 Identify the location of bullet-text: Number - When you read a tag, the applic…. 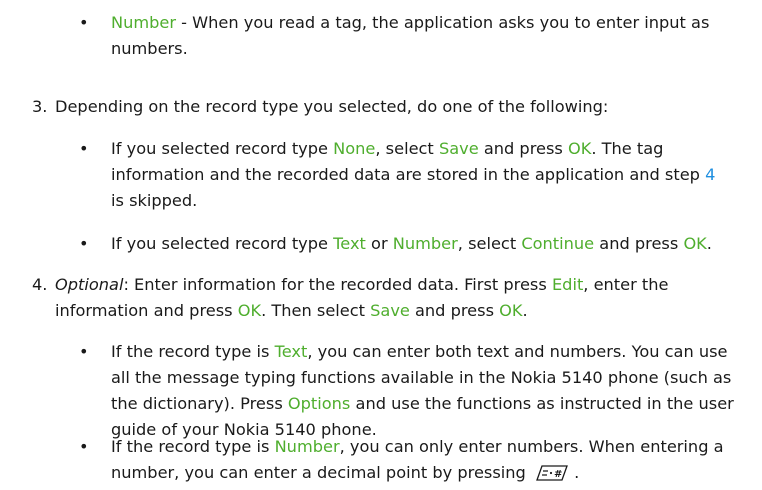
(421, 36).